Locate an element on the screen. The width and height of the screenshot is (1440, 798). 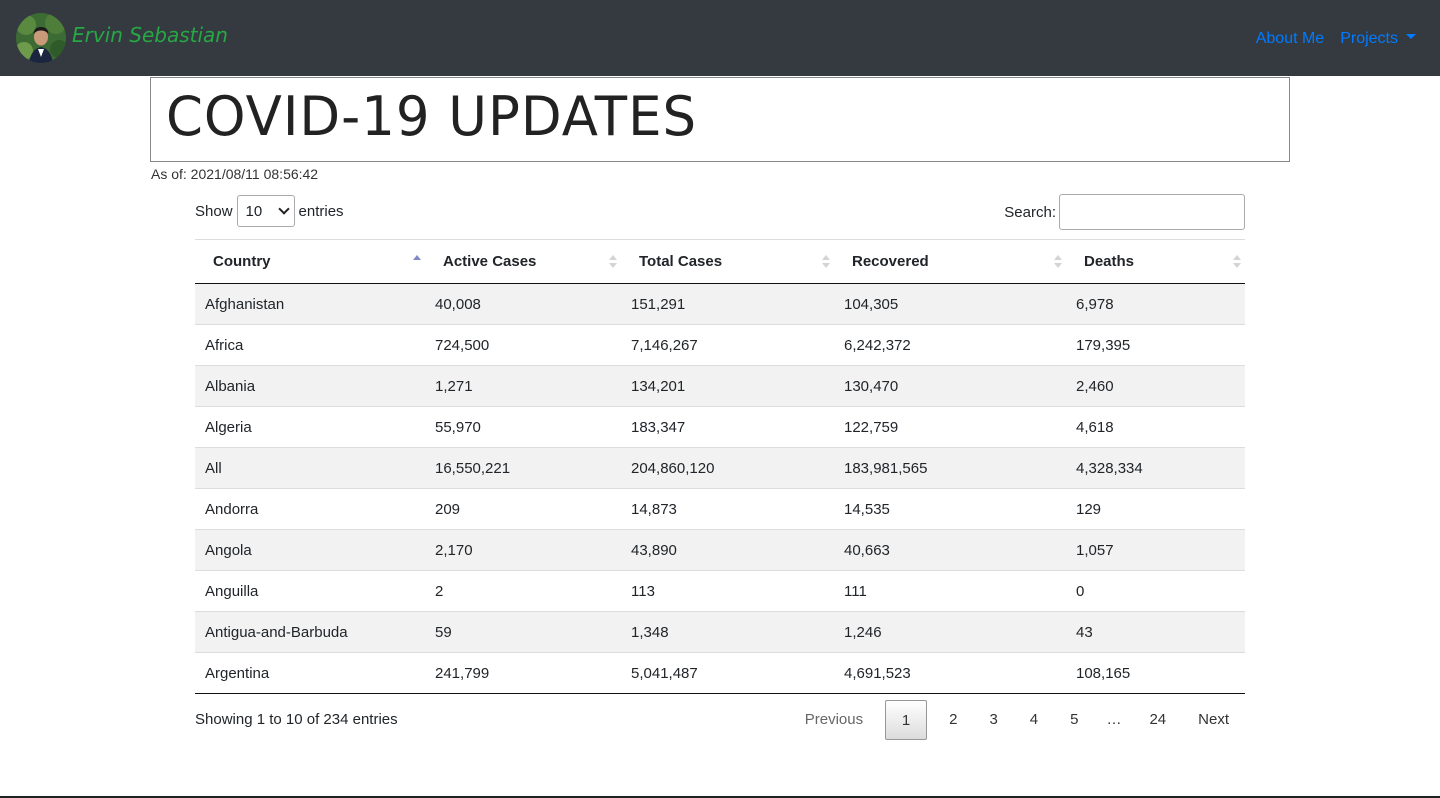
cell-active-cases: 724,500 is located at coordinates (523, 345).